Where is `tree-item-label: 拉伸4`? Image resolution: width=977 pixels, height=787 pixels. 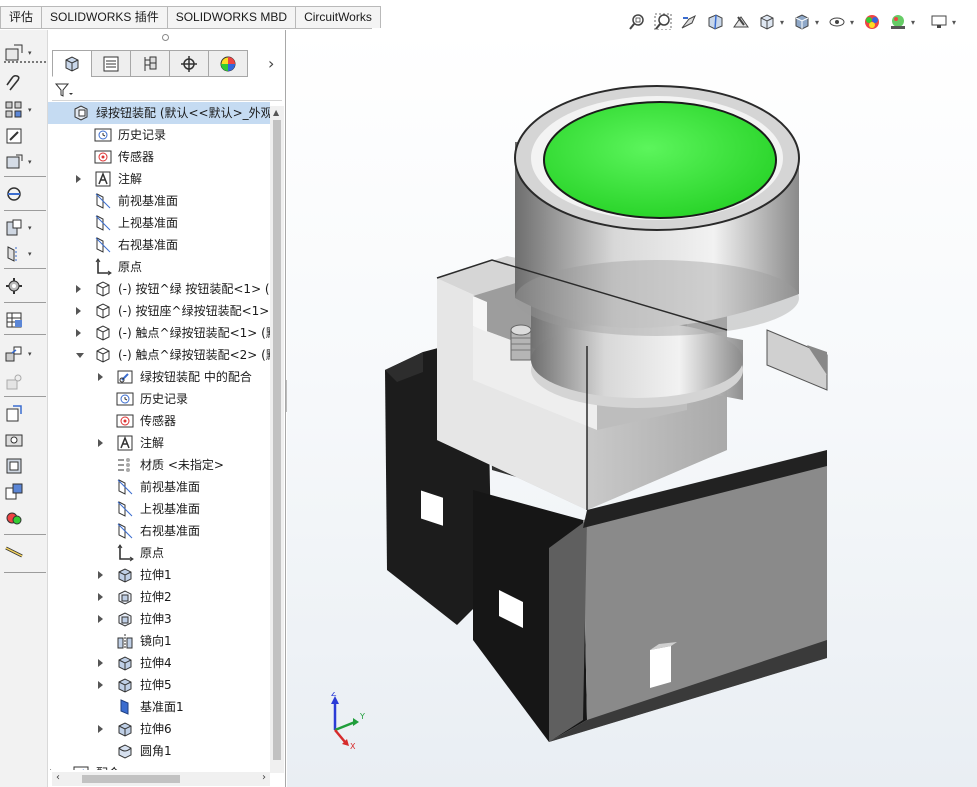 tree-item-label: 拉伸4 is located at coordinates (156, 663).